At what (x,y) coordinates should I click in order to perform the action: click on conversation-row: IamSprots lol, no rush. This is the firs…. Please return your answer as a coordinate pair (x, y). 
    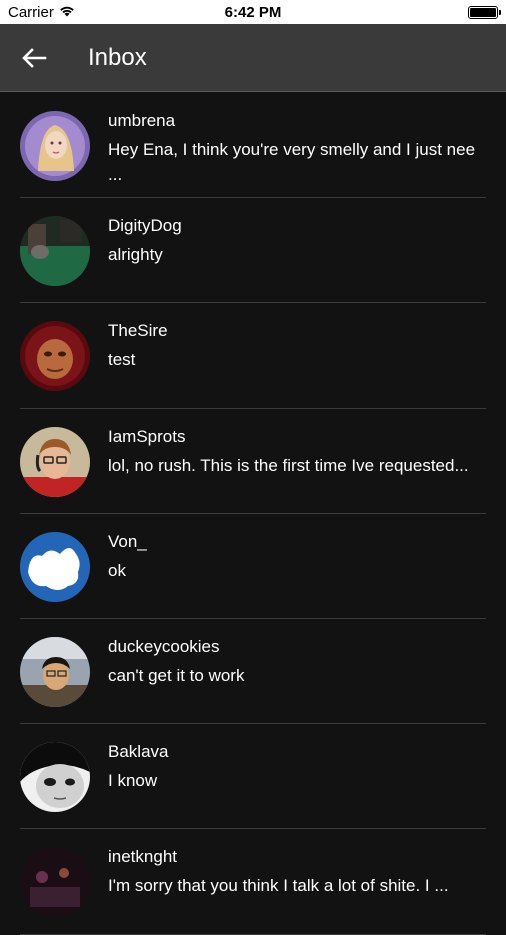
    Looking at the image, I should click on (253, 461).